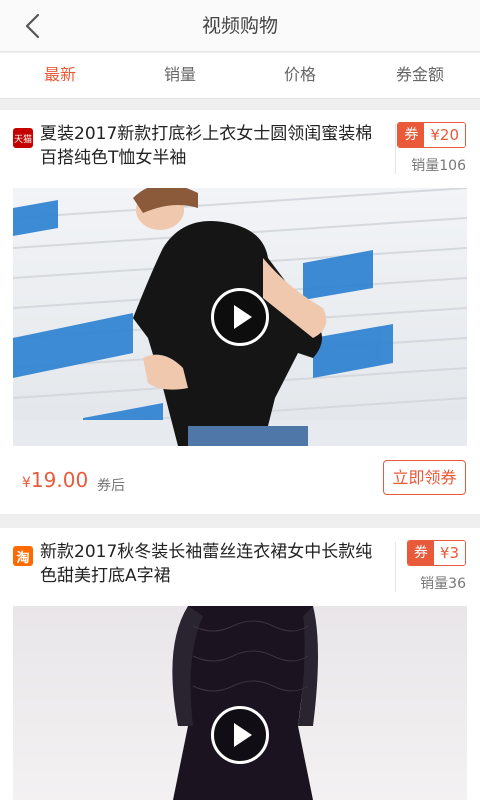 This screenshot has height=800, width=480. I want to click on get-coupon-button: 立即领券, so click(424, 477).